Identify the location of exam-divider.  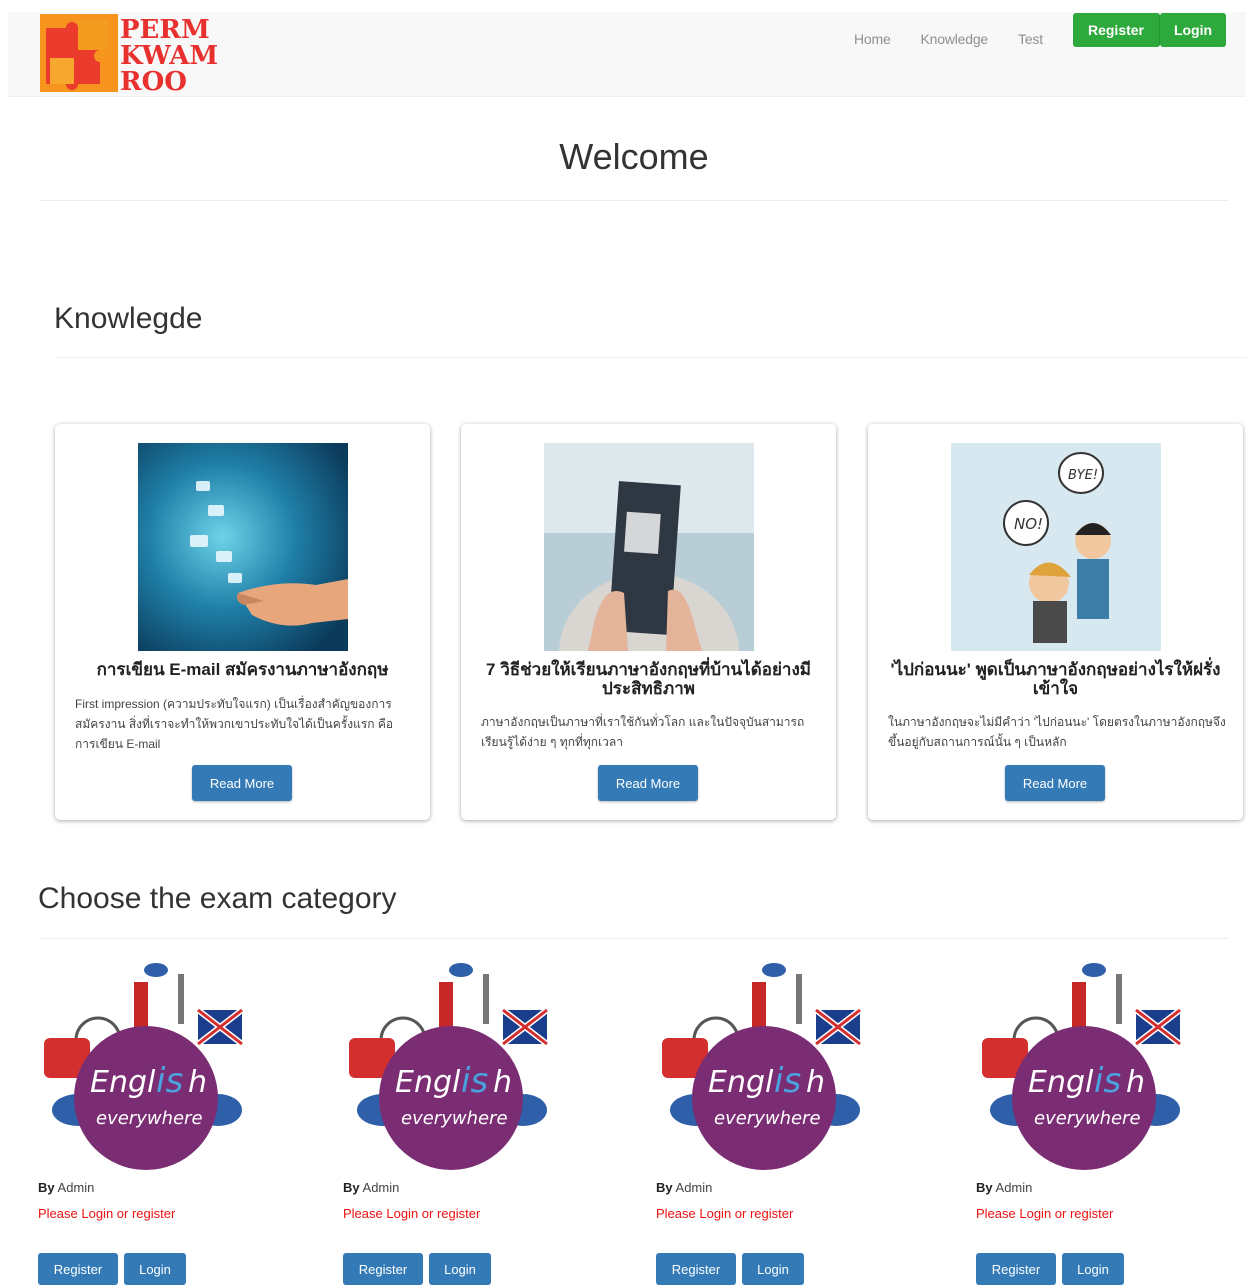
(634, 938).